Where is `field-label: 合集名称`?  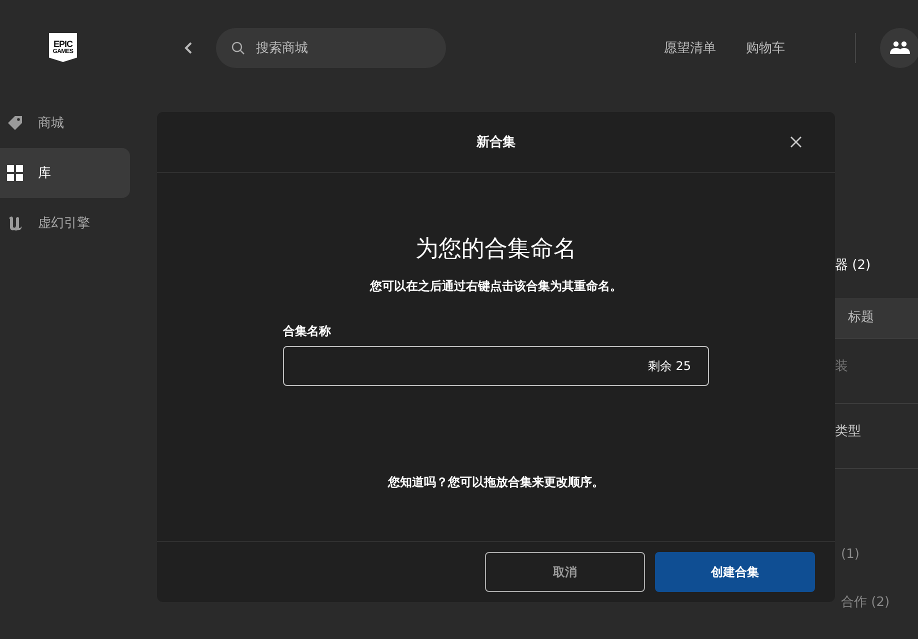 field-label: 合集名称 is located at coordinates (307, 331).